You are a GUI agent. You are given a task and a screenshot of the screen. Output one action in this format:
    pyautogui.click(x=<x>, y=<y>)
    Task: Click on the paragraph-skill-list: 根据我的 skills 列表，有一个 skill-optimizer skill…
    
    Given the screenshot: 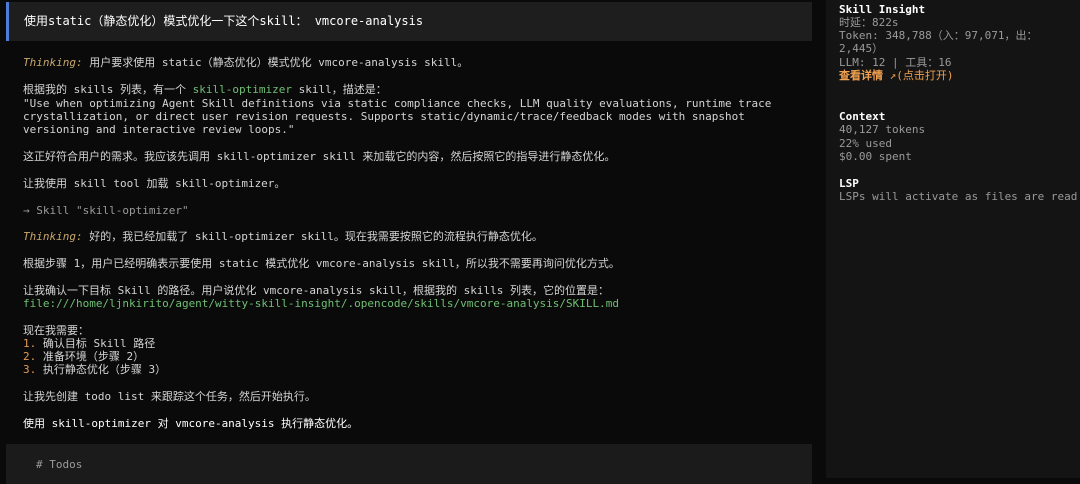 What is the action you would take?
    pyautogui.click(x=205, y=89)
    